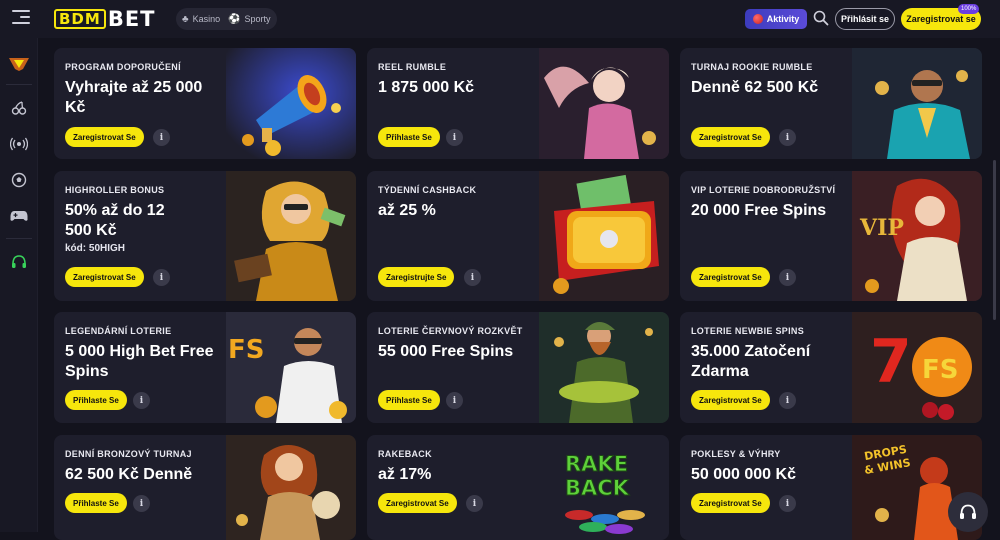  Describe the element at coordinates (783, 19) in the screenshot. I see `activity-label: Aktivity` at that location.